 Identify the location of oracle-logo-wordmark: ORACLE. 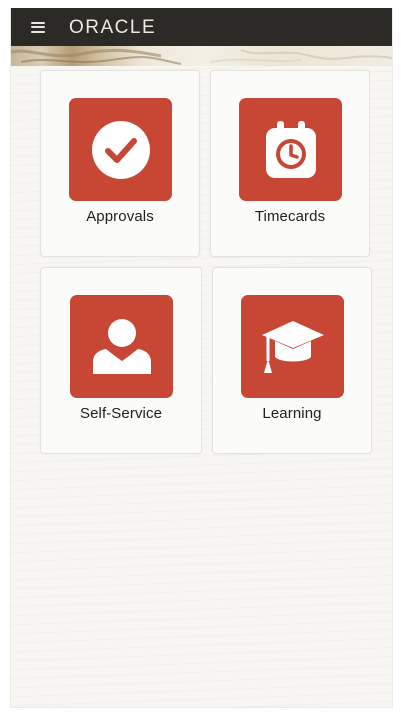
(112, 27).